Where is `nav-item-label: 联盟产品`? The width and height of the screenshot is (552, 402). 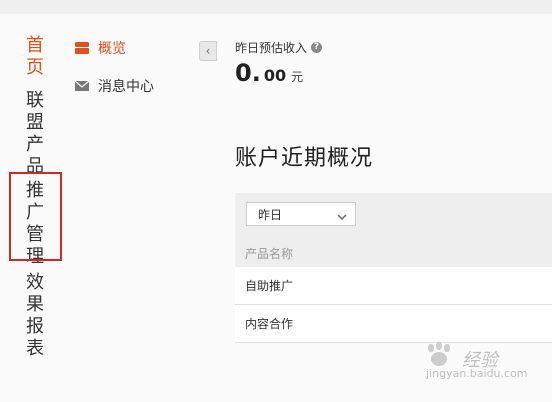 nav-item-label: 联盟产品 is located at coordinates (35, 133).